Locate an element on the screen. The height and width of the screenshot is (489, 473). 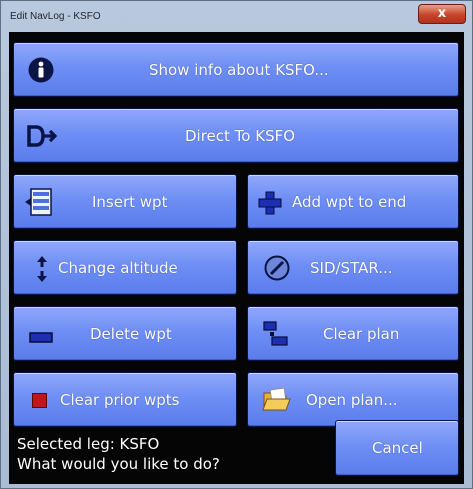
add-wpt-end-button: Add wpt to end is located at coordinates (353, 201).